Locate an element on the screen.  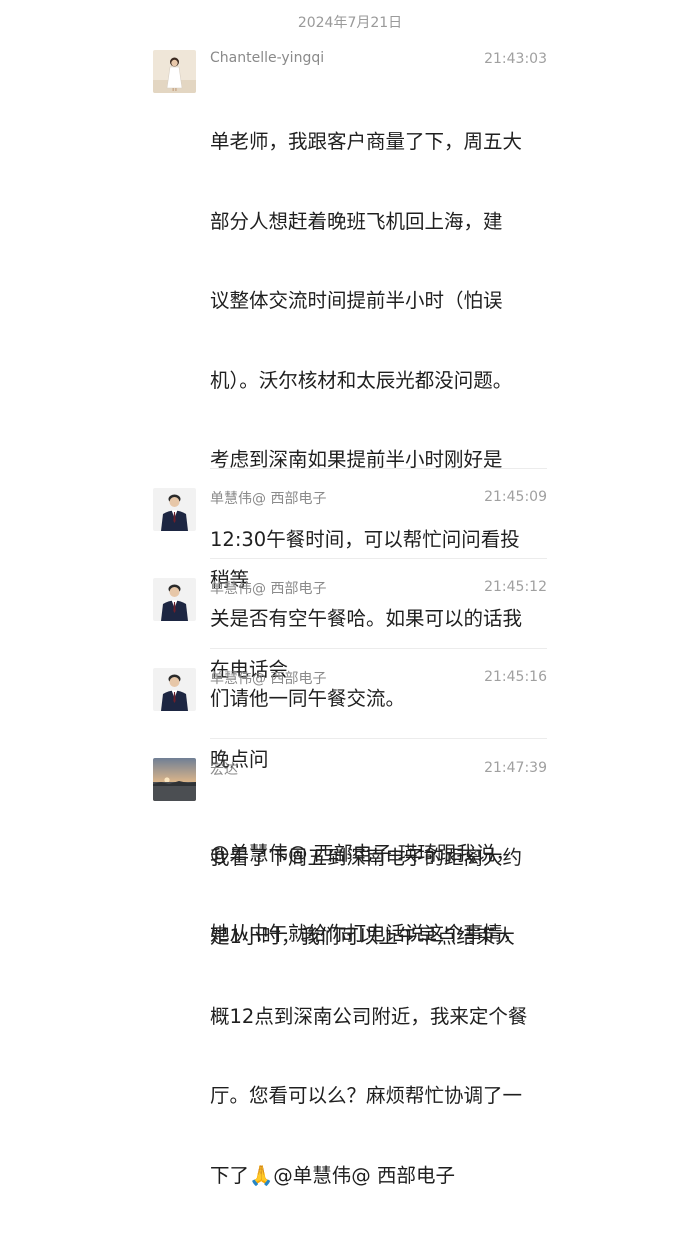
message-line: 概12点到深南公司附近，我来定个餐 is located at coordinates (369, 1016).